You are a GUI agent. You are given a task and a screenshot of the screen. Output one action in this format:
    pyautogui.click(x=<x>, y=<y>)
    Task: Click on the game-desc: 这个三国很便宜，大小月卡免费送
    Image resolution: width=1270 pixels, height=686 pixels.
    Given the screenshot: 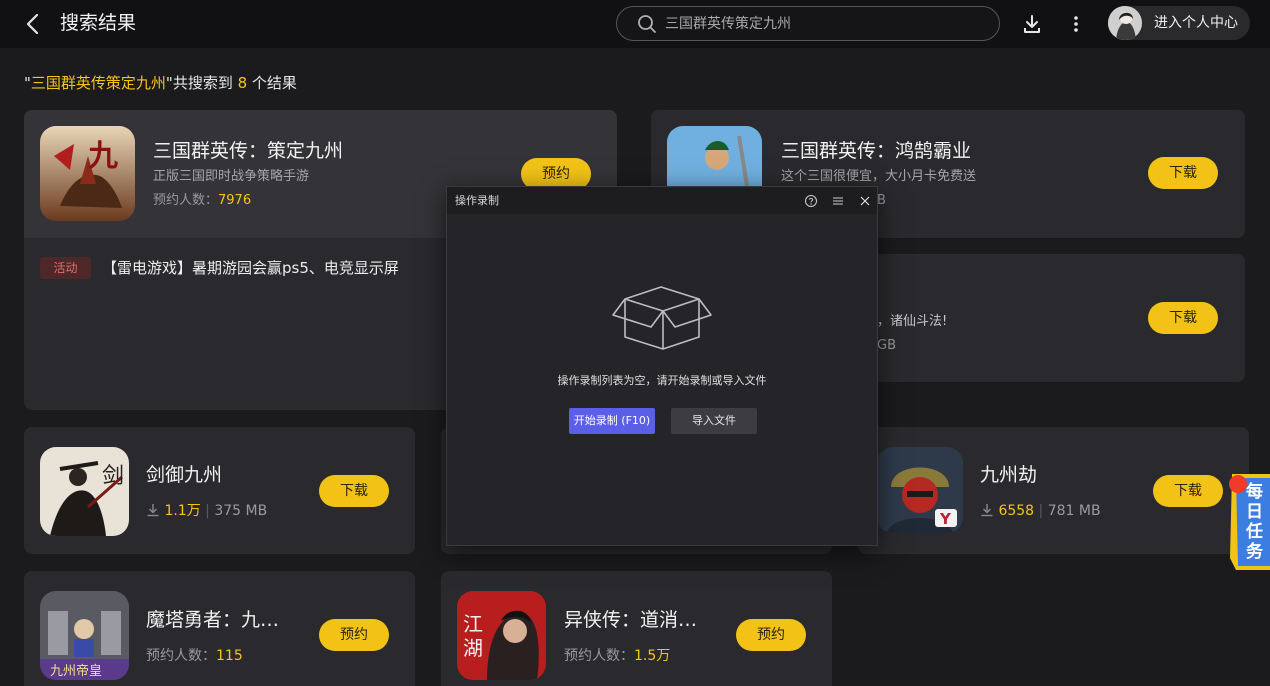 What is the action you would take?
    pyautogui.click(x=879, y=176)
    